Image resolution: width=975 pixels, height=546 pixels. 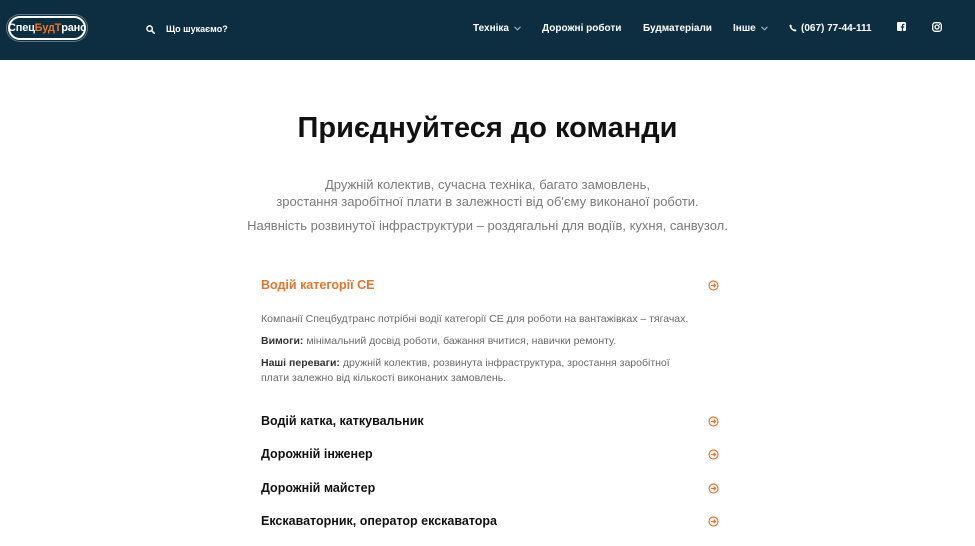 I want to click on vacancy-item-excavator-operator: Екскаваторник, оператор екскаватора, so click(x=490, y=521).